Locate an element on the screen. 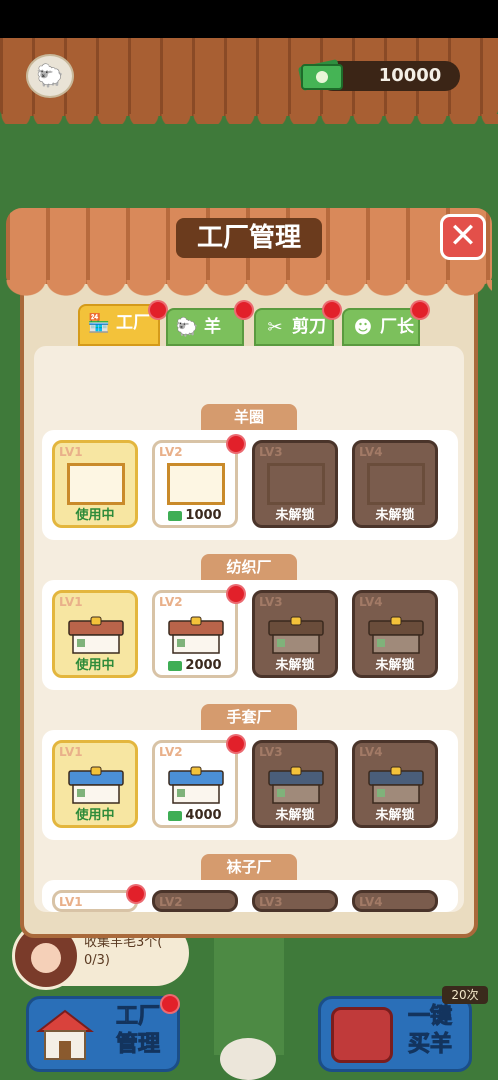 Image resolution: width=498 pixels, height=1080 pixels. section-title: 纺织厂 is located at coordinates (249, 567).